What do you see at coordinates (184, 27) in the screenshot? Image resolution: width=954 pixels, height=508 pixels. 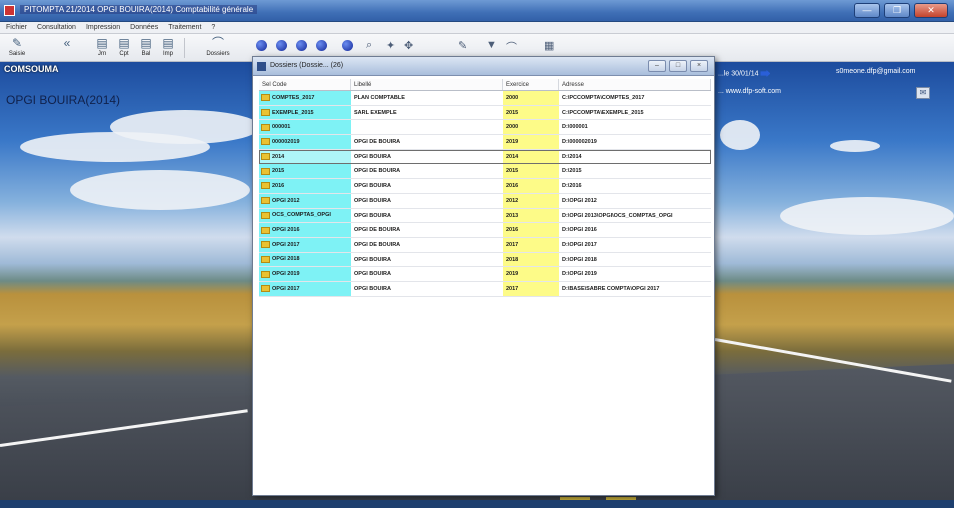 I see `menu-traitement: Traitement` at bounding box center [184, 27].